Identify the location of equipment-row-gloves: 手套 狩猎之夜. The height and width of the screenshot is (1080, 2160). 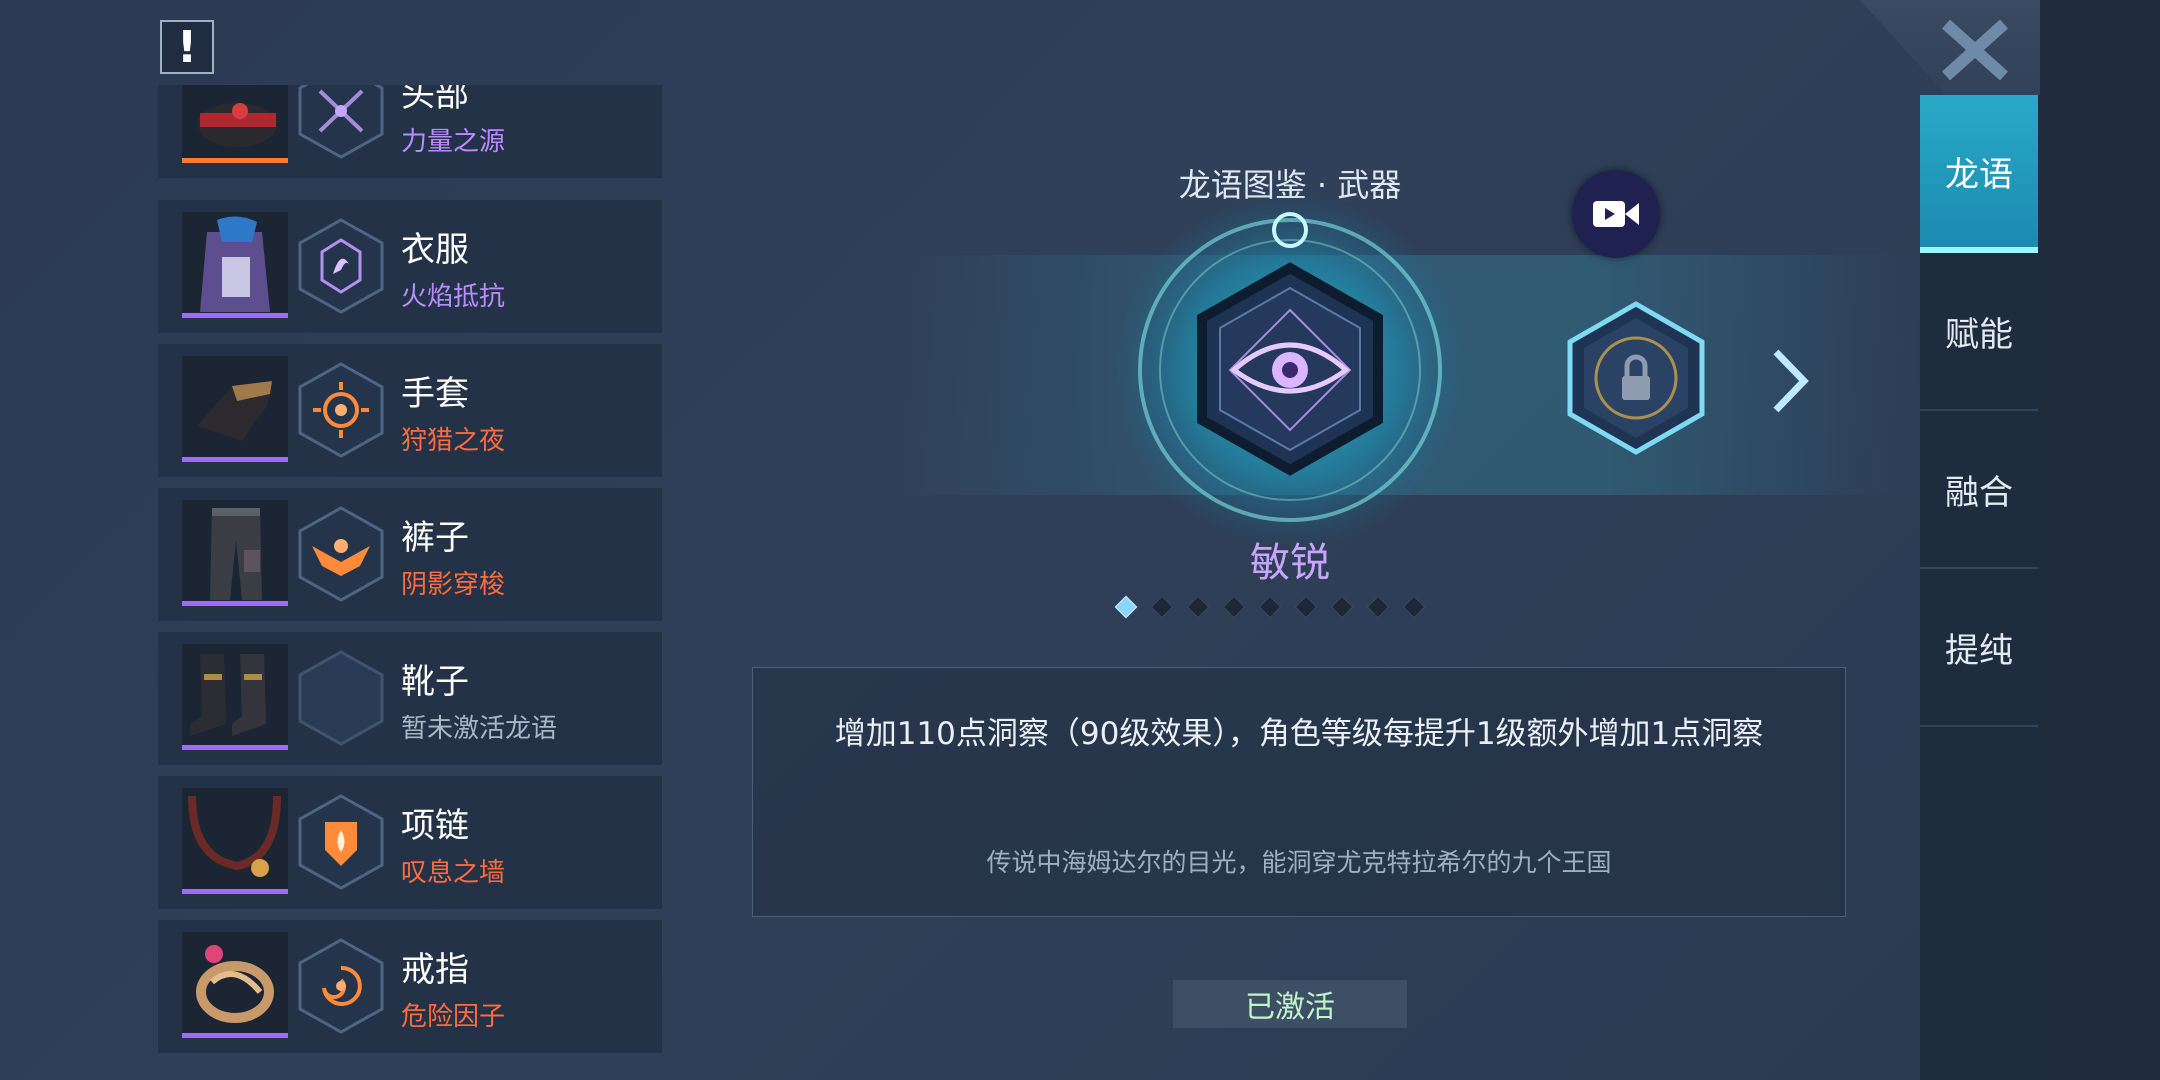
(410, 410).